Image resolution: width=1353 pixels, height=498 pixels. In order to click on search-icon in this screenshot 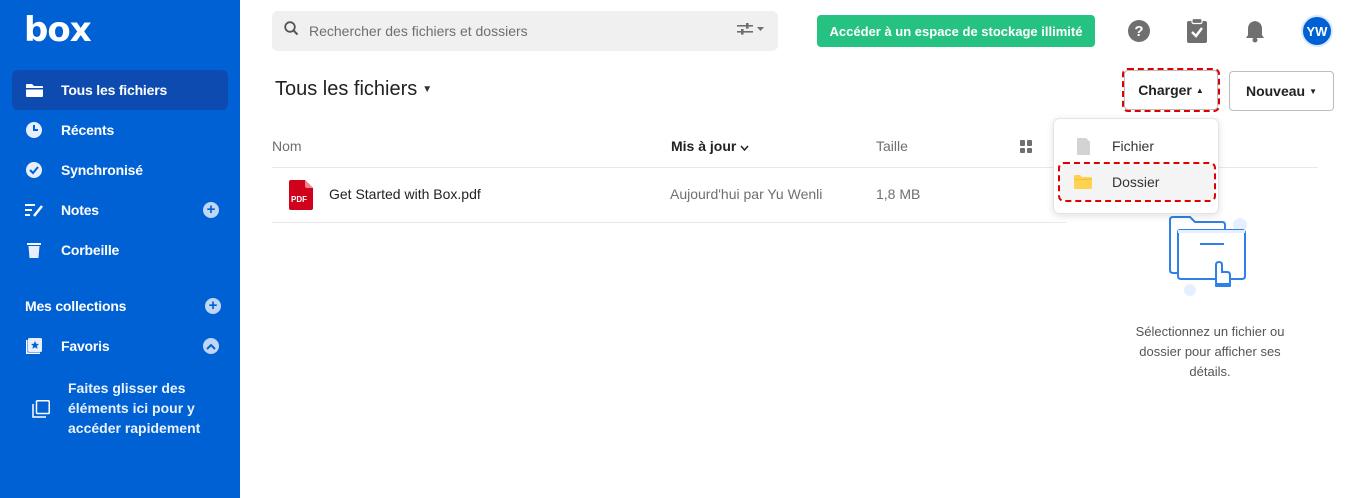, I will do `click(291, 31)`.